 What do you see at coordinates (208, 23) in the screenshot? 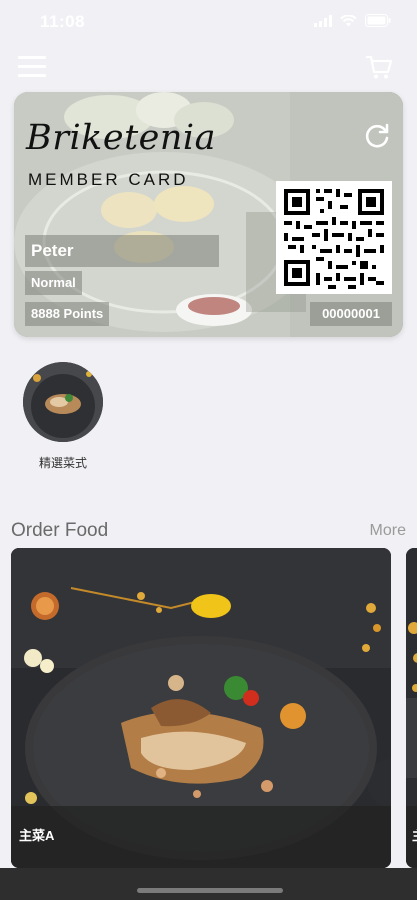
I see `status-bar: 11:08` at bounding box center [208, 23].